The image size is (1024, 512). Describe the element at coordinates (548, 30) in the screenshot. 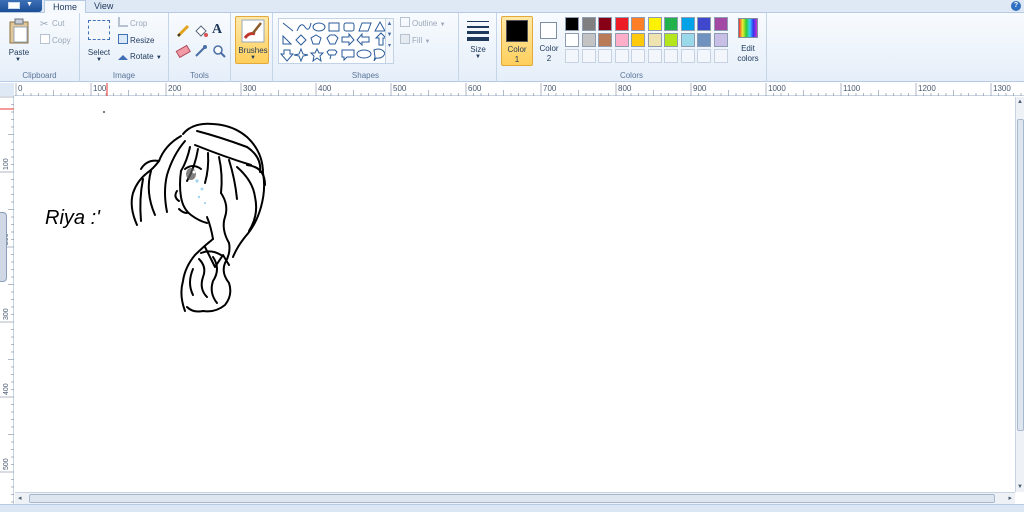

I see `color2-swatch` at that location.